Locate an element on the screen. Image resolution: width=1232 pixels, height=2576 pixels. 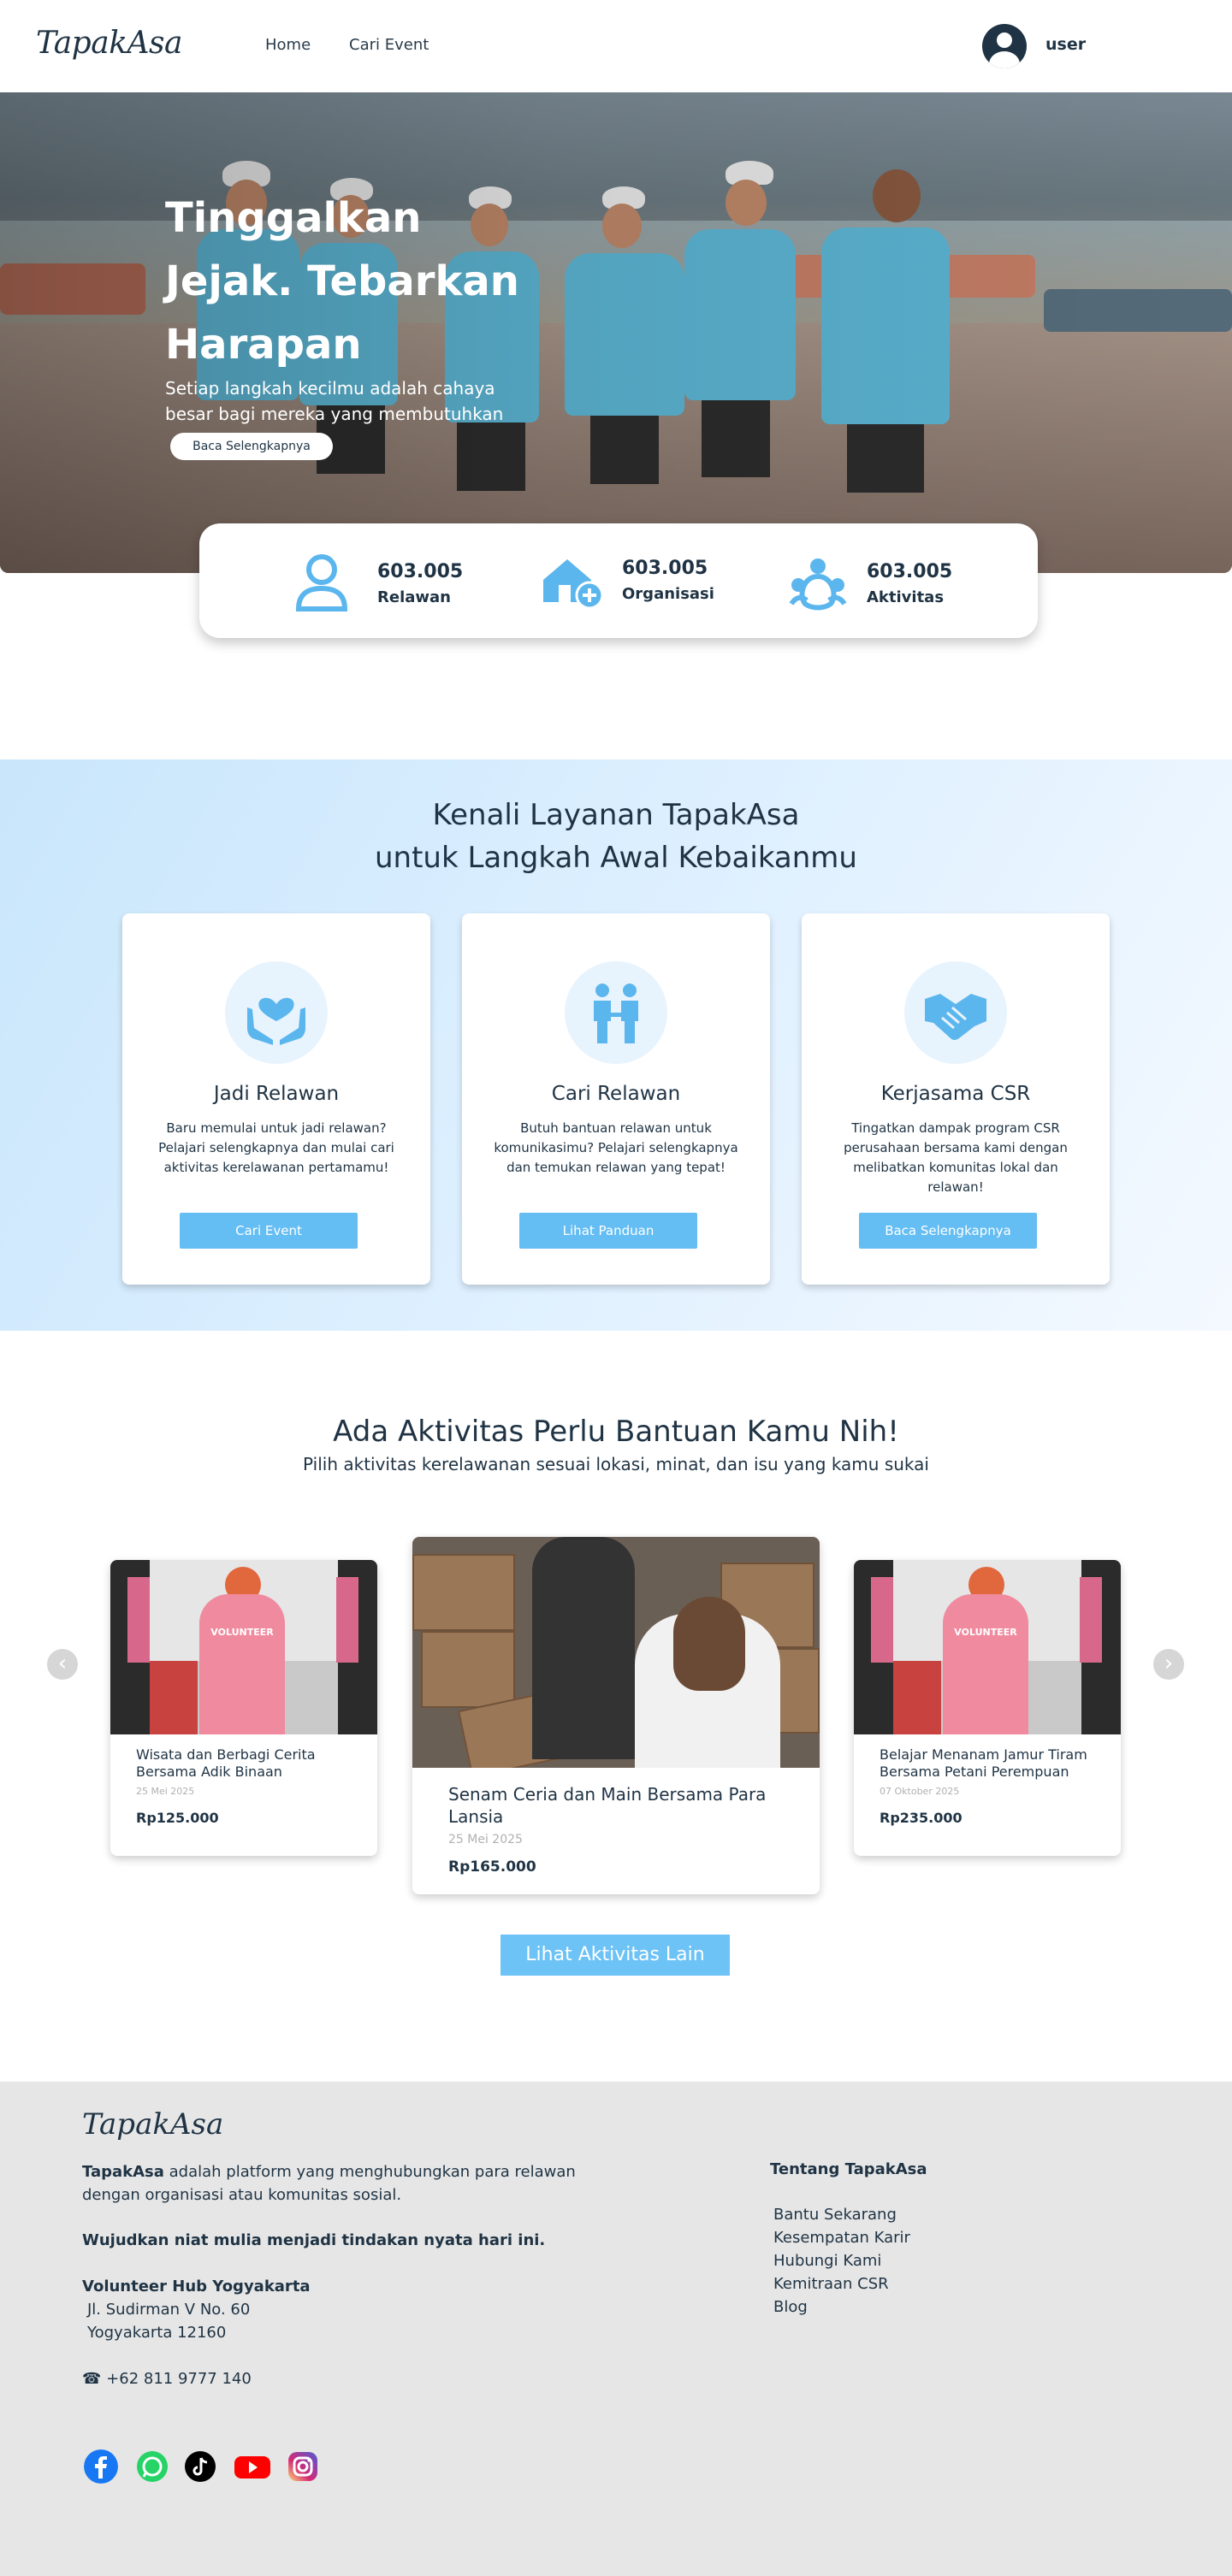
activity-name: Senam Ceria dan Main Bersama Para Lansia is located at coordinates (607, 1805).